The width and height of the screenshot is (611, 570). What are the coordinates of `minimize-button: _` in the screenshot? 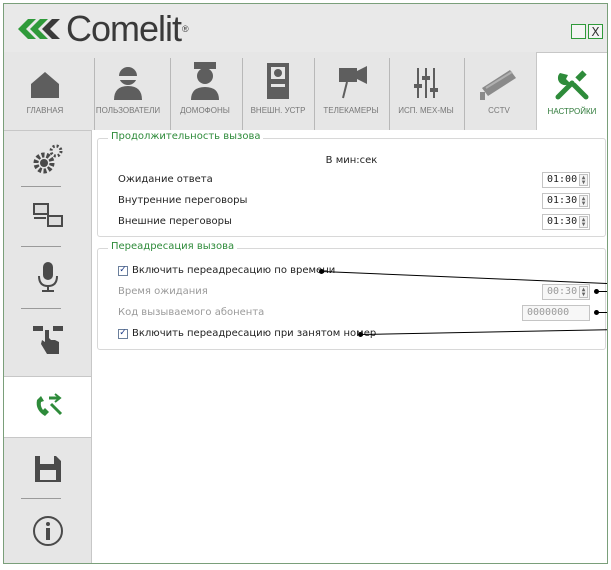 It's located at (578, 31).